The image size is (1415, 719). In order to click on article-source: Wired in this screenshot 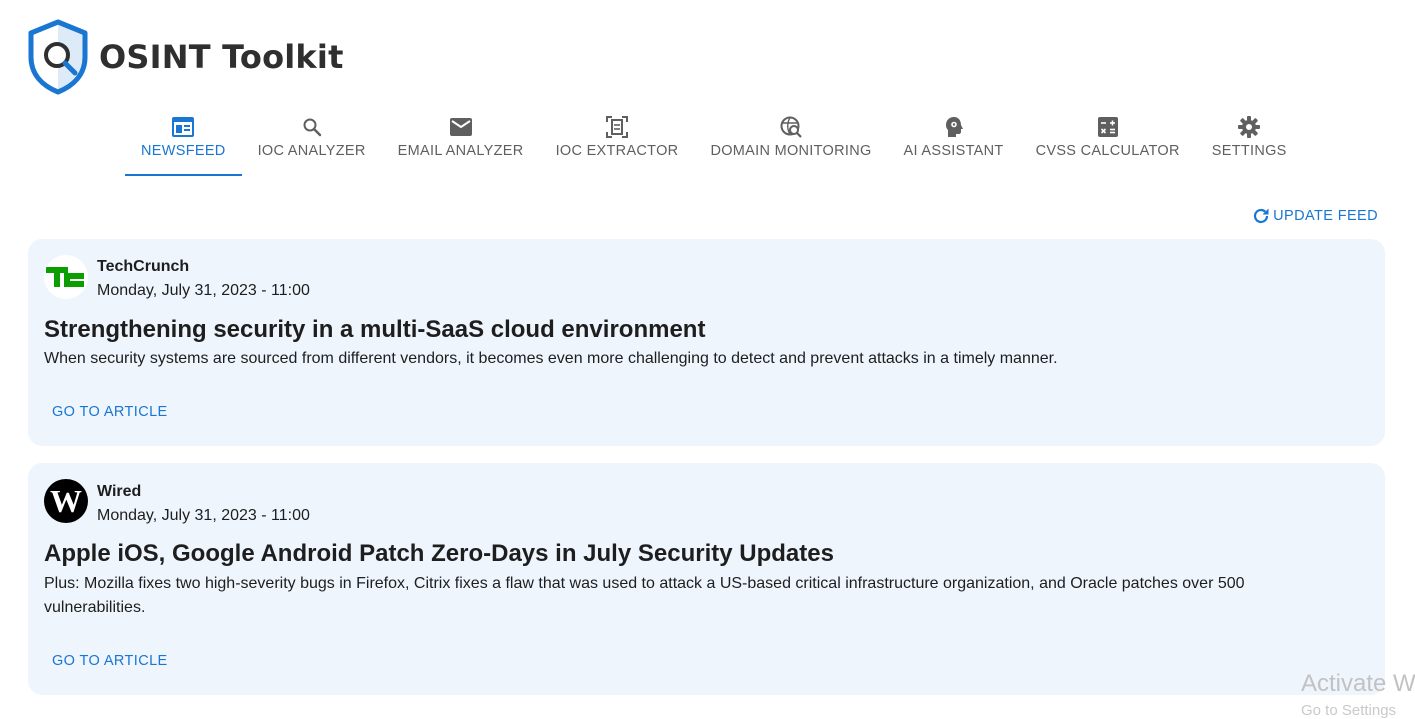, I will do `click(119, 491)`.